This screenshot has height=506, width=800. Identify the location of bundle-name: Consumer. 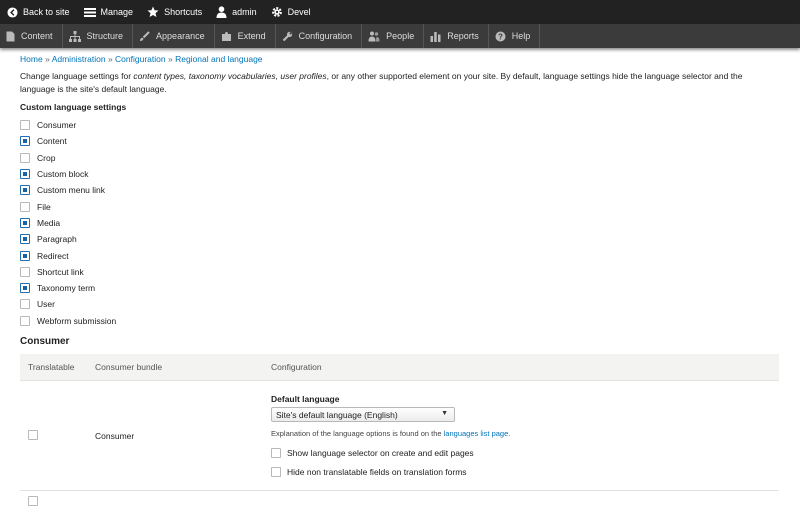
(115, 436).